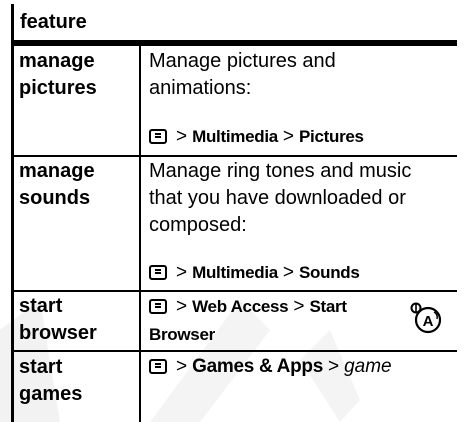  What do you see at coordinates (280, 171) in the screenshot?
I see `desc-line: Manage ring tones and music` at bounding box center [280, 171].